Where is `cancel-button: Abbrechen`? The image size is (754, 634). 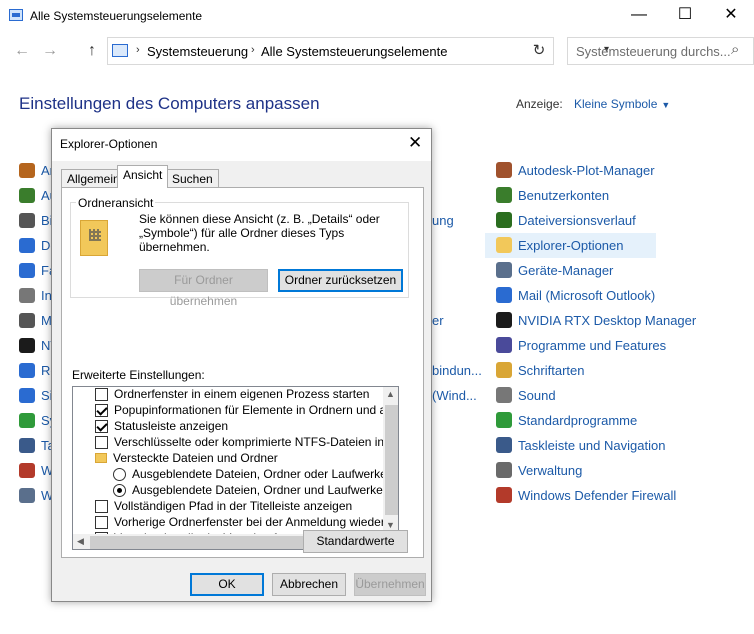 cancel-button: Abbrechen is located at coordinates (309, 584).